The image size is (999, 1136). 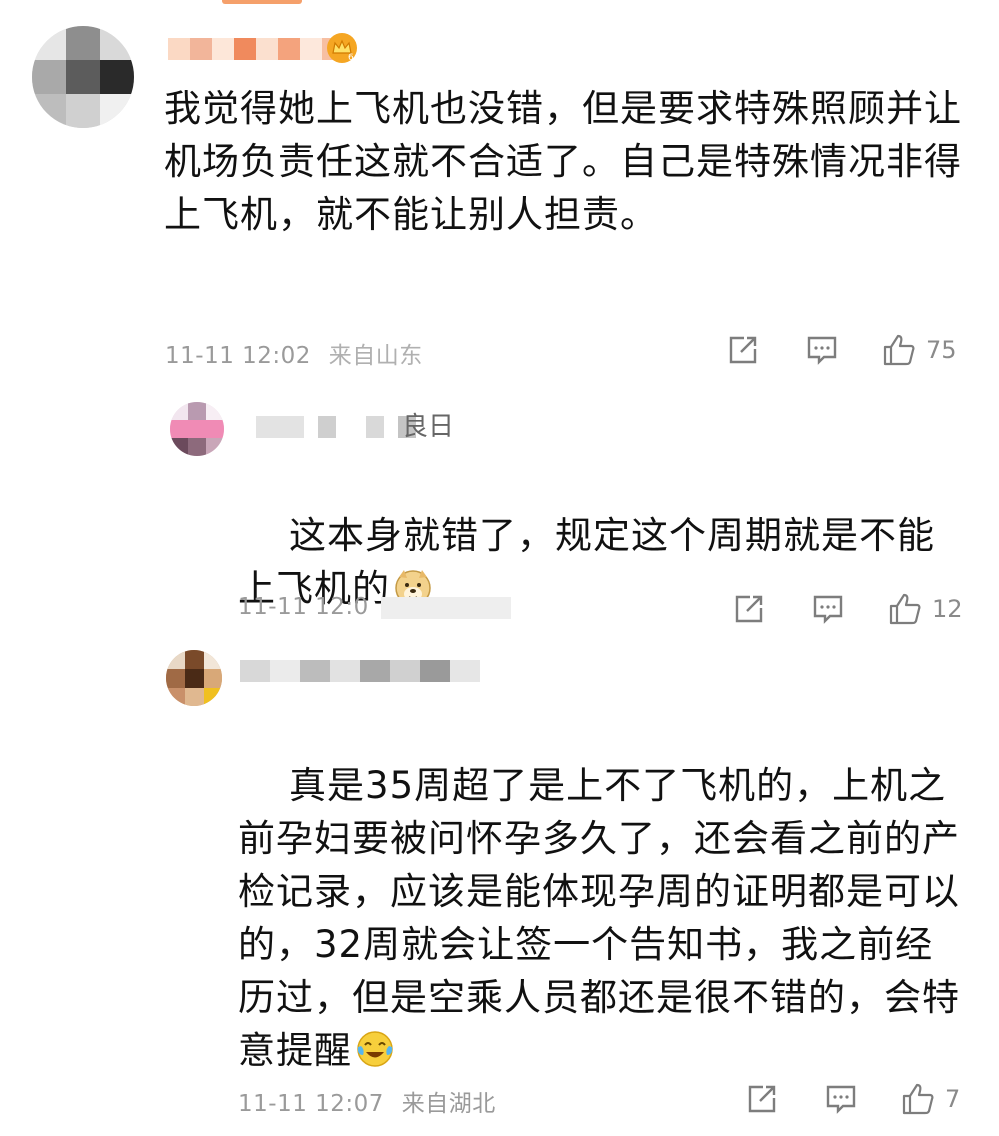 What do you see at coordinates (953, 1099) in the screenshot?
I see `like-count: 7` at bounding box center [953, 1099].